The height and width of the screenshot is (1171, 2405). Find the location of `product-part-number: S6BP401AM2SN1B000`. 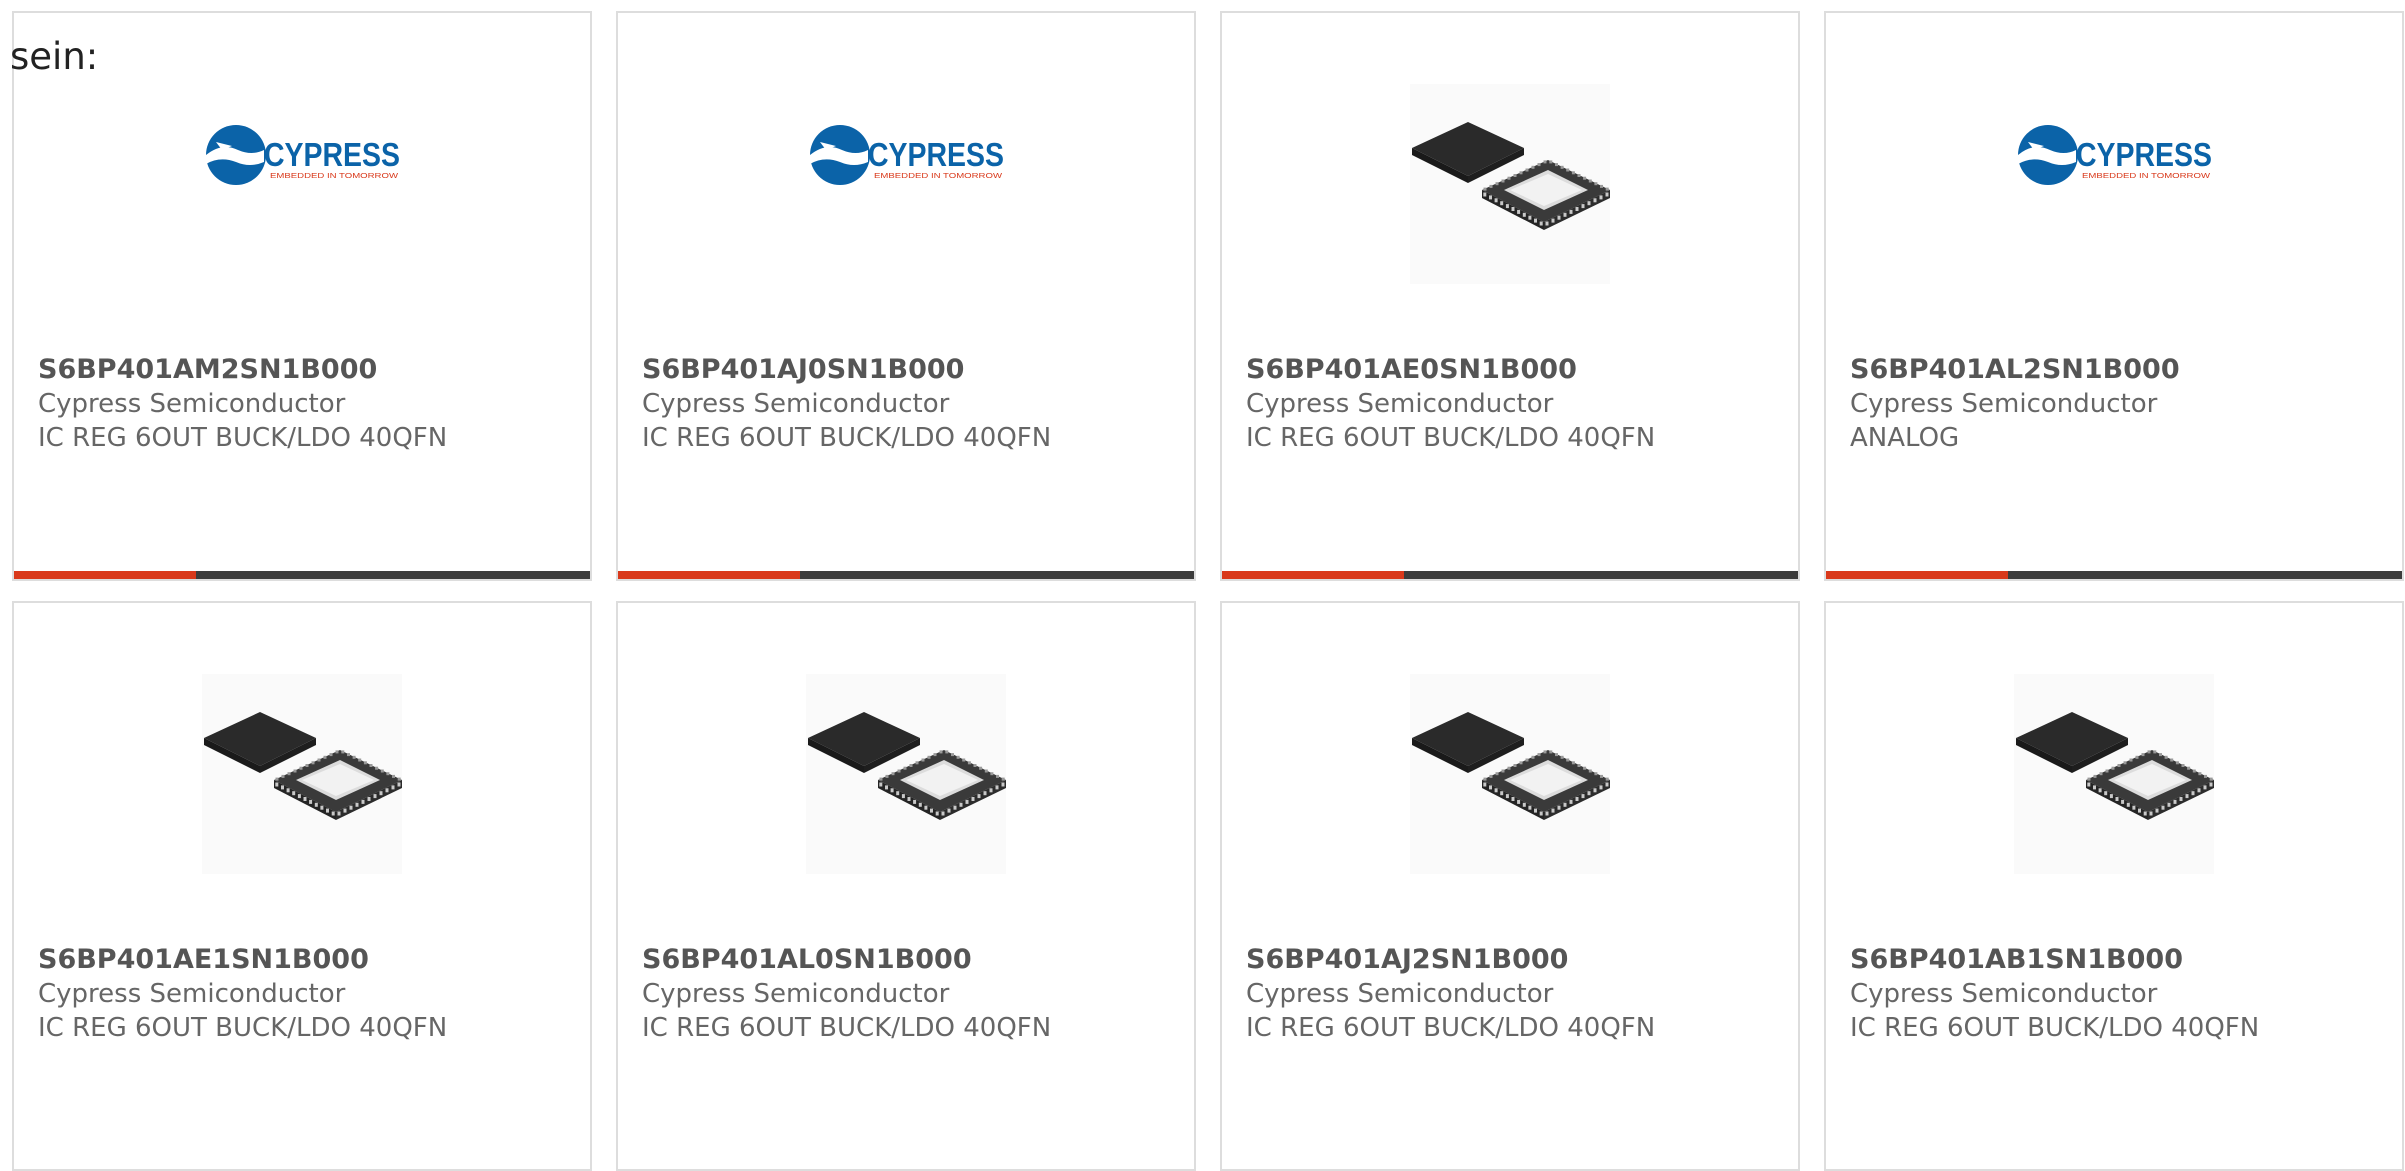

product-part-number: S6BP401AM2SN1B000 is located at coordinates (309, 370).